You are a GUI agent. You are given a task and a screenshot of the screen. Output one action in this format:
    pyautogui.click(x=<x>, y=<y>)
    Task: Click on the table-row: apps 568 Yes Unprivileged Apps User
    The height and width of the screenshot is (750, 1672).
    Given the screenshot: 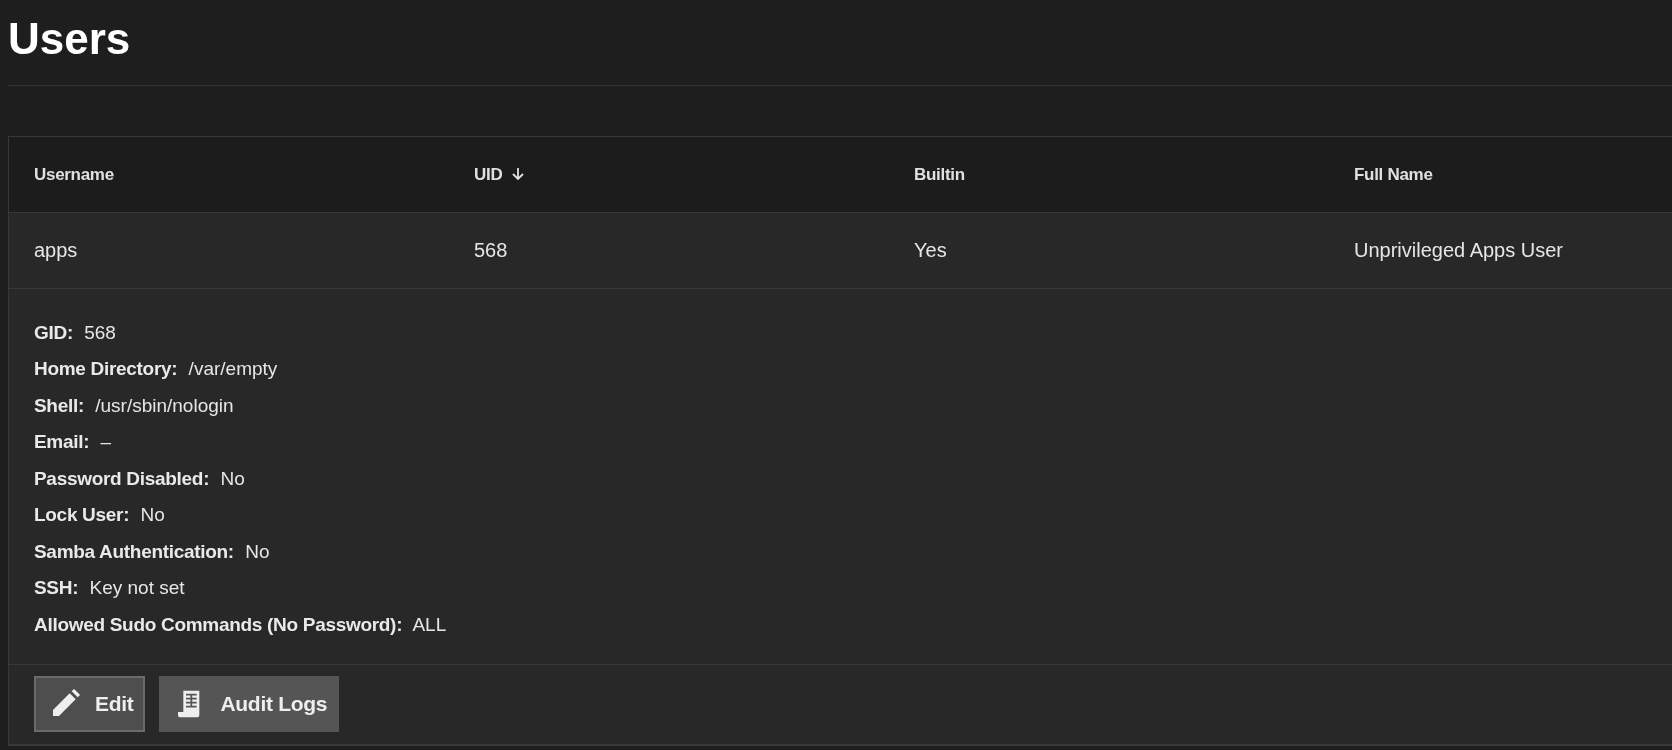 What is the action you would take?
    pyautogui.click(x=840, y=250)
    